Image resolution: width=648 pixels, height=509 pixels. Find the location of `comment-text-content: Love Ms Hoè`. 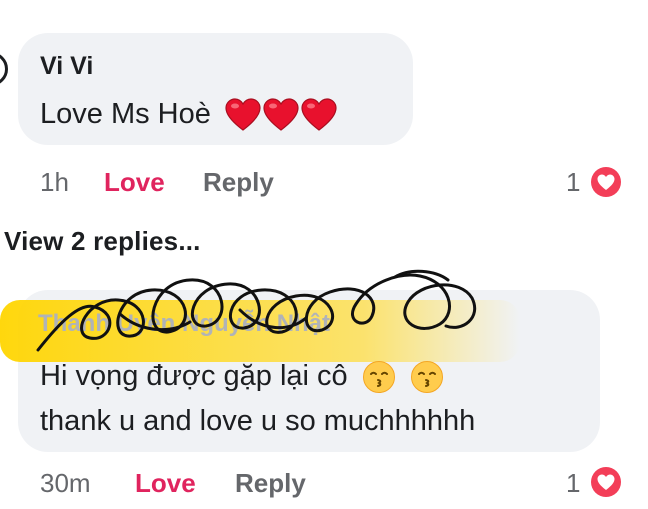

comment-text-content: Love Ms Hoè is located at coordinates (125, 114).